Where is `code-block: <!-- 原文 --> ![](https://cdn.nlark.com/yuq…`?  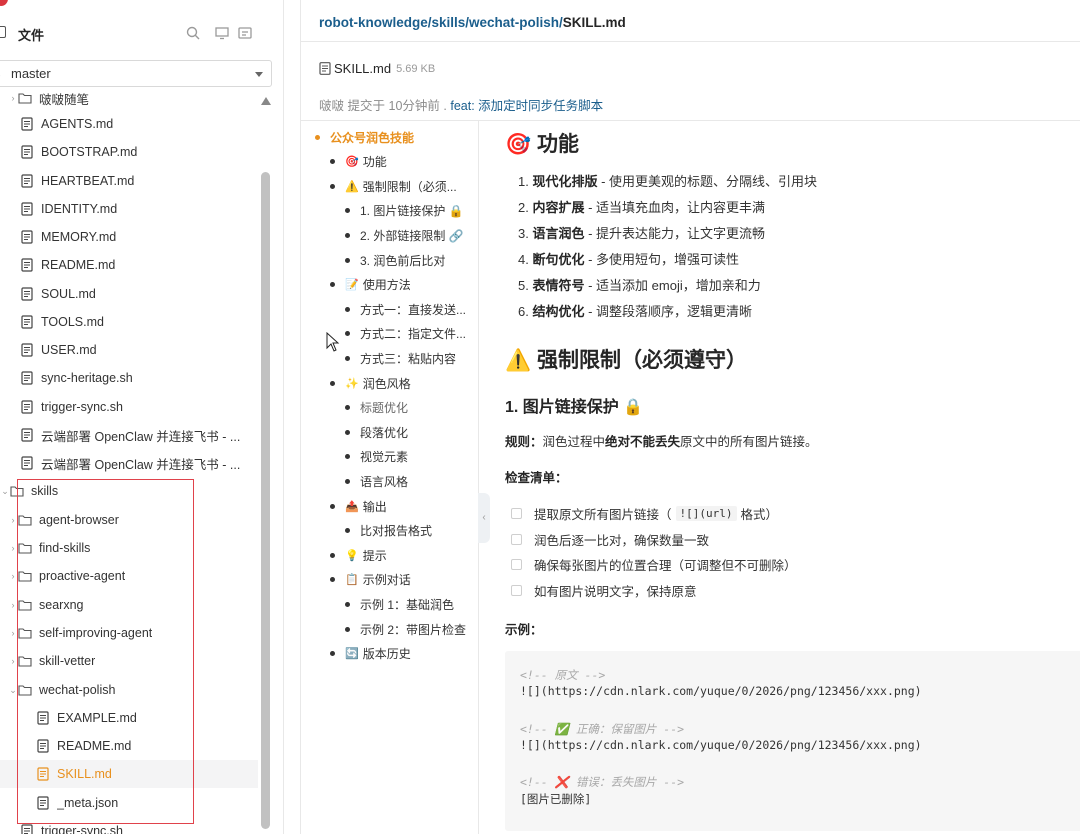
code-block: <!-- 原文 --> ![](https://cdn.nlark.com/yuq… is located at coordinates (792, 741).